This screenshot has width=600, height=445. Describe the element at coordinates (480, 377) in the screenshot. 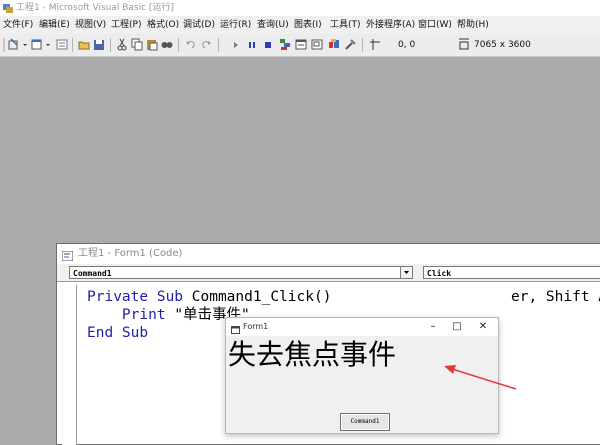

I see `annotation-arrow` at that location.